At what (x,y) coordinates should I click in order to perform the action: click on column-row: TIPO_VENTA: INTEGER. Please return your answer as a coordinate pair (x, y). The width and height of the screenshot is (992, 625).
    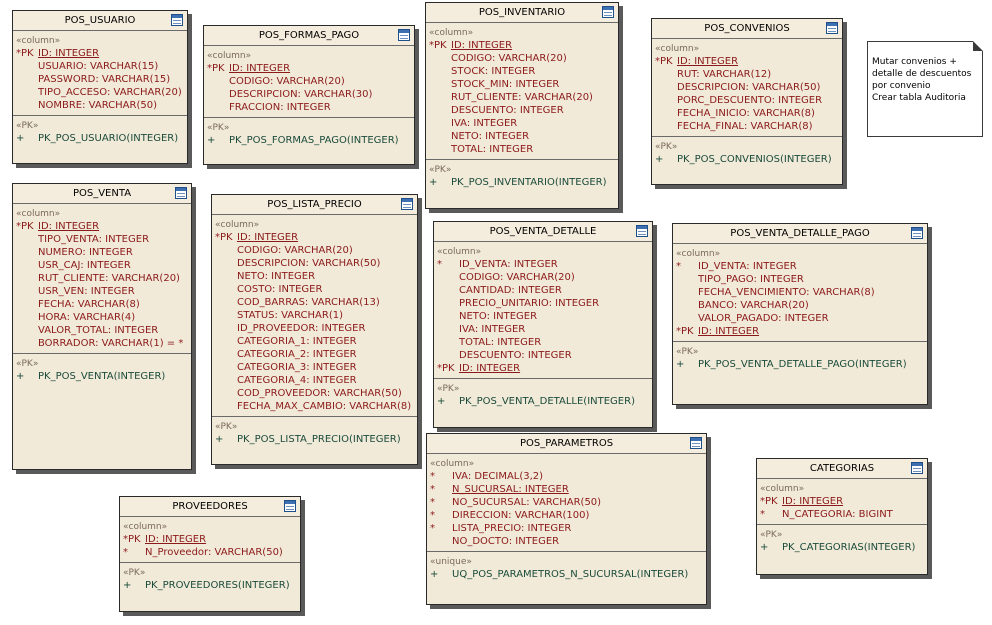
    Looking at the image, I should click on (102, 239).